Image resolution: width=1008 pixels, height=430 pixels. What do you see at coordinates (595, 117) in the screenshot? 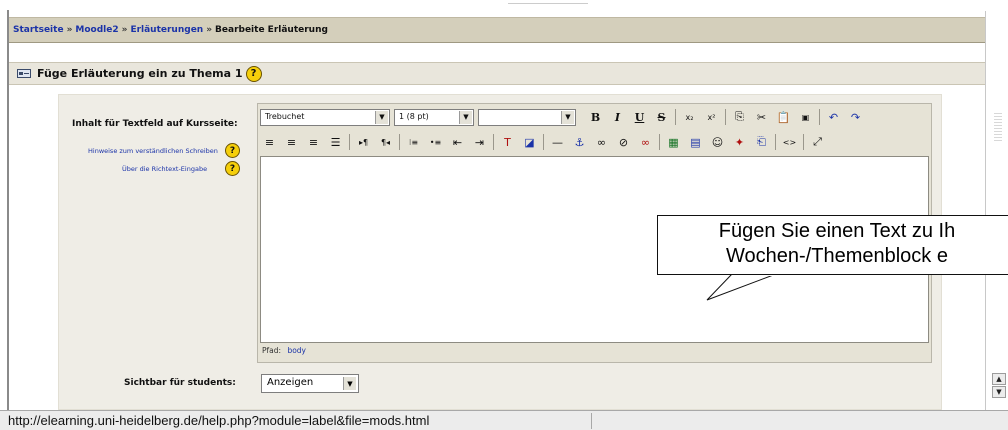
I see `bold-button: B` at bounding box center [595, 117].